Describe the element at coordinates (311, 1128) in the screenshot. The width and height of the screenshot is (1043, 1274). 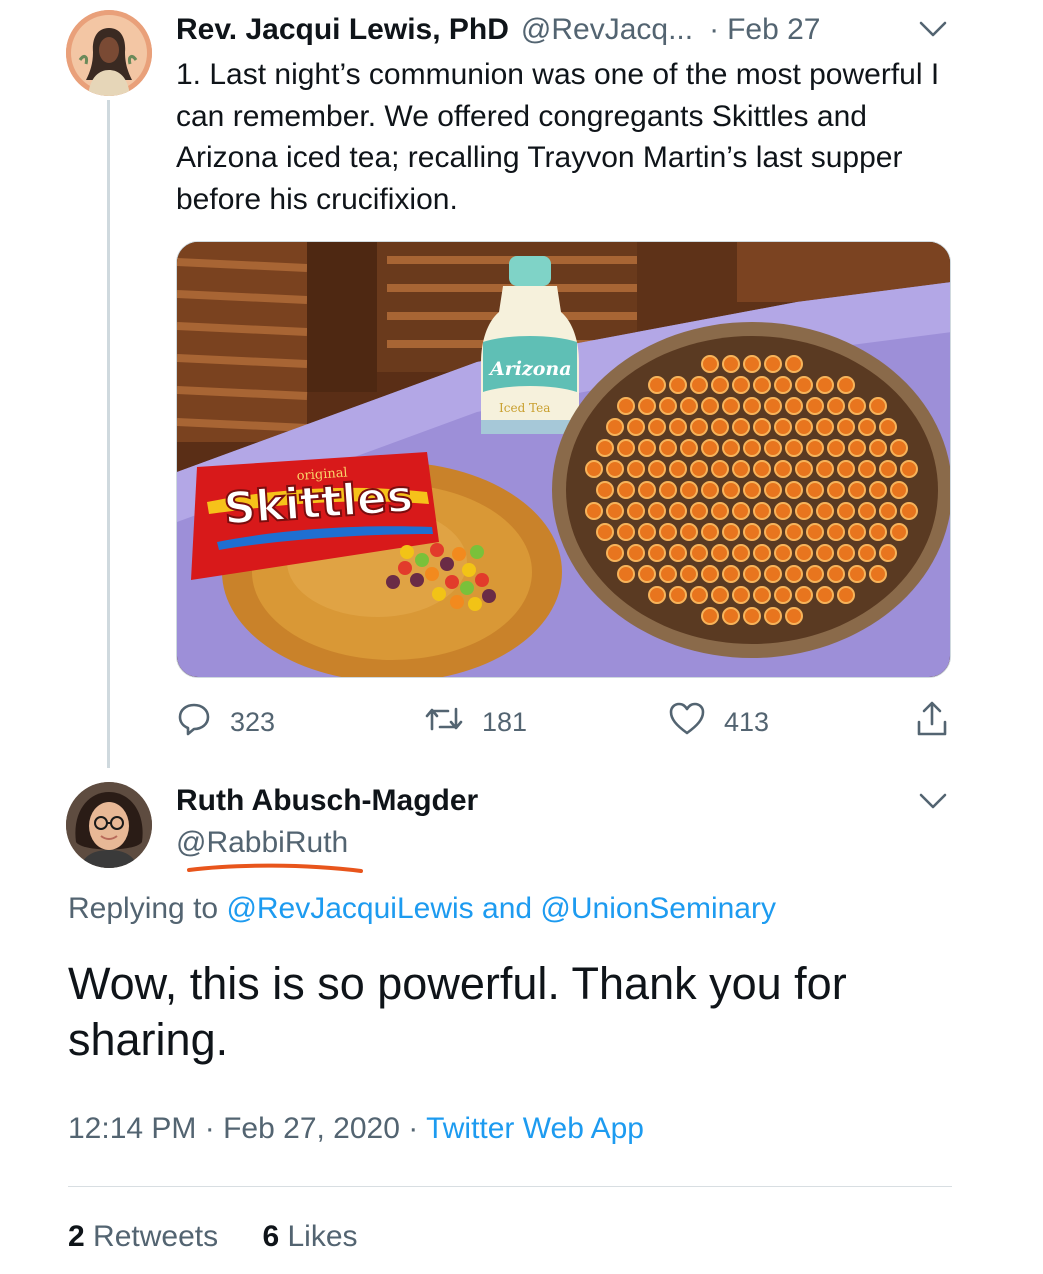
I see `reply-date: Feb 27, 2020` at that location.